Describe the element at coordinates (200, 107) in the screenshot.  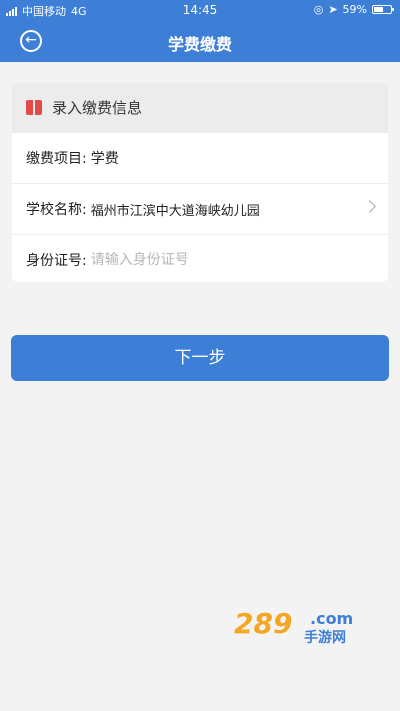
I see `card-header: 录入缴费信息` at that location.